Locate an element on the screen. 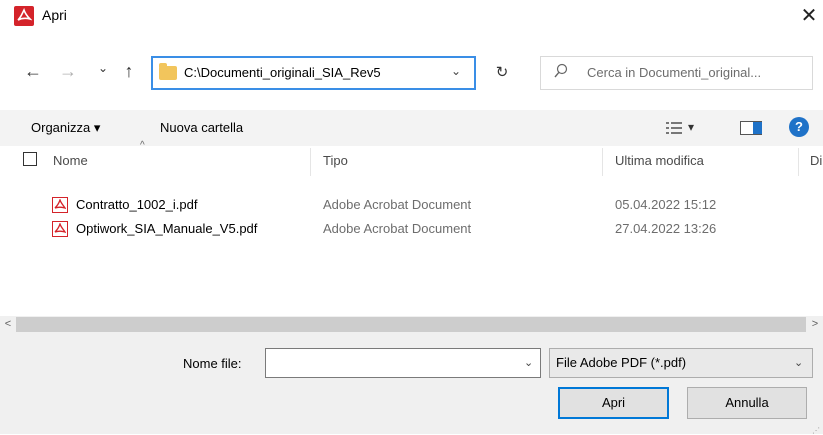 The width and height of the screenshot is (823, 435). refresh-button: ↻ is located at coordinates (502, 73).